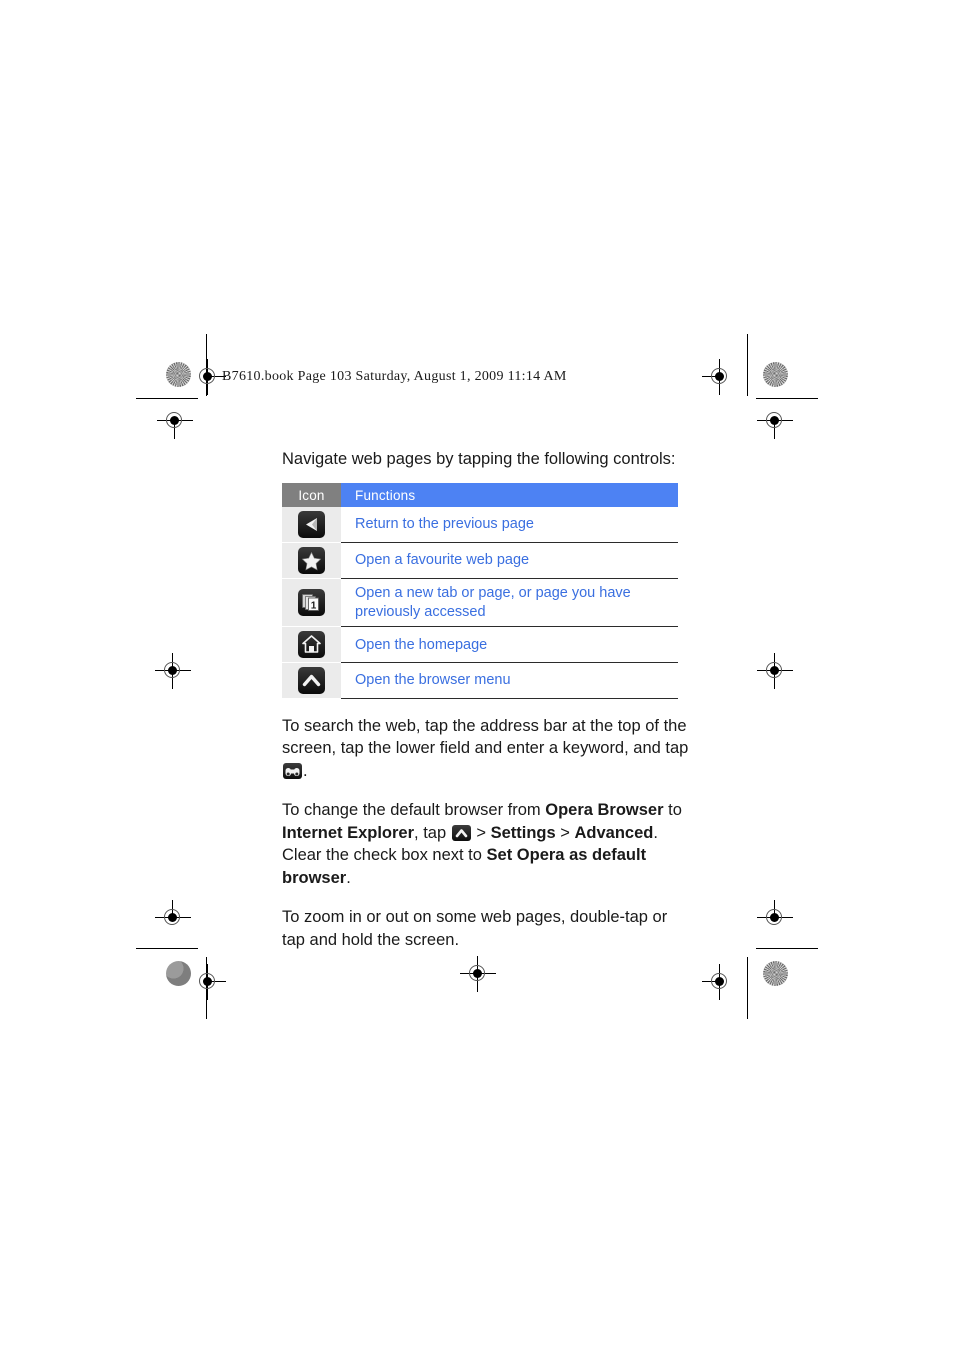  What do you see at coordinates (414, 810) in the screenshot?
I see `browser-text-part1: To change the default browser from` at bounding box center [414, 810].